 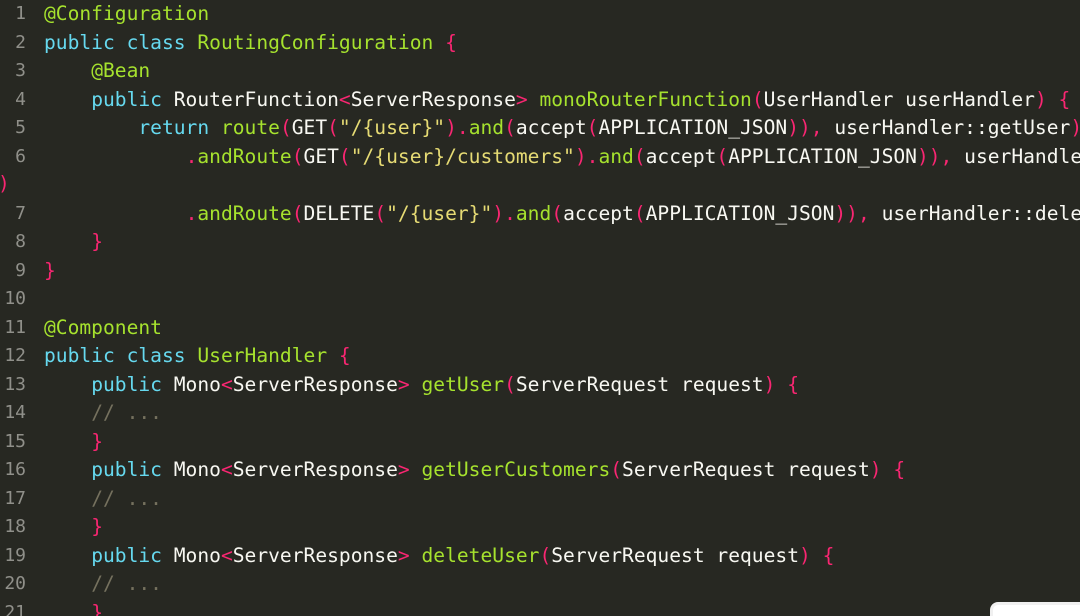 I want to click on code-line: 8 }, so click(x=540, y=242).